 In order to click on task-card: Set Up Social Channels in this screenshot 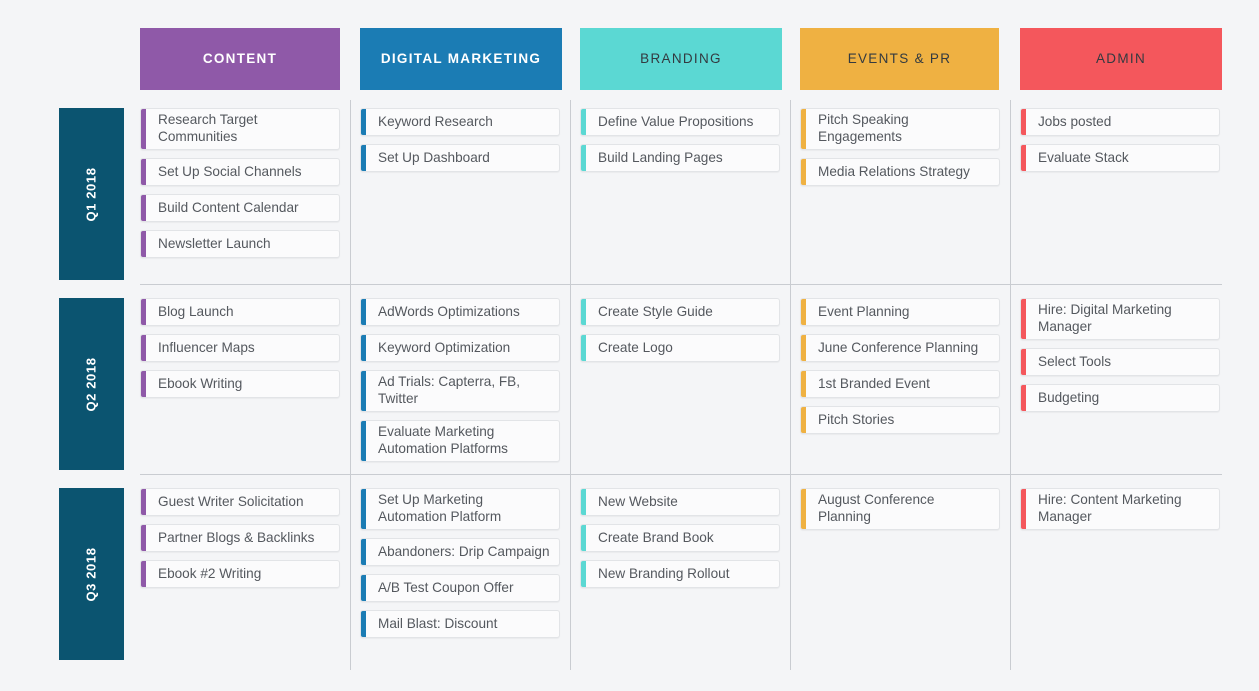, I will do `click(240, 172)`.